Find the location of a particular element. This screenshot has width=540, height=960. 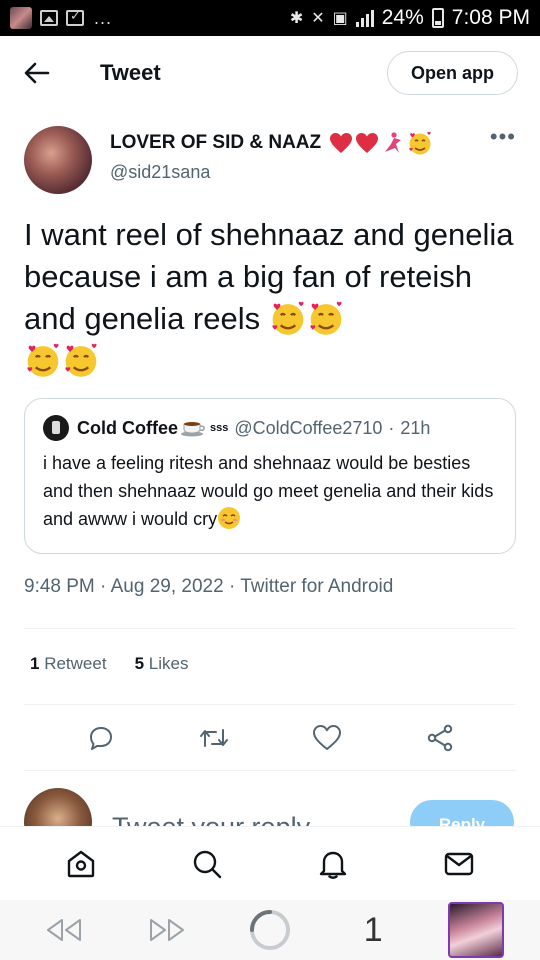

browser-tabs-button: 1 is located at coordinates (373, 930).